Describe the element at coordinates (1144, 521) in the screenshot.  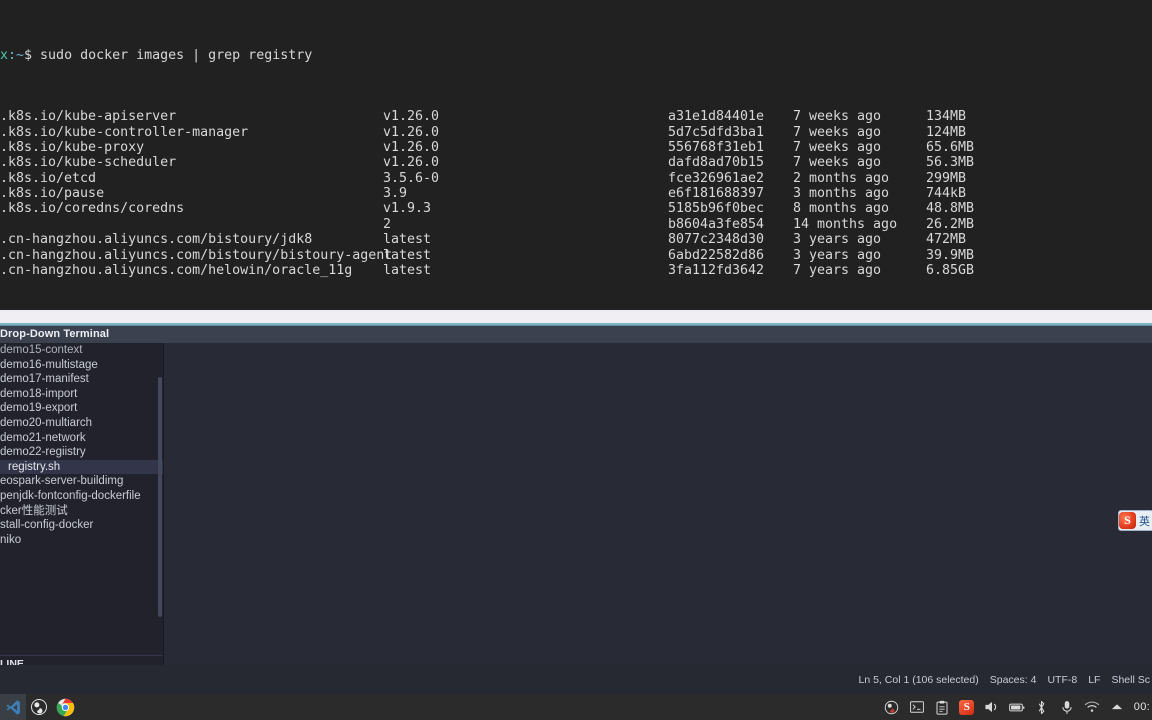
I see `ime-mode-label: 英` at that location.